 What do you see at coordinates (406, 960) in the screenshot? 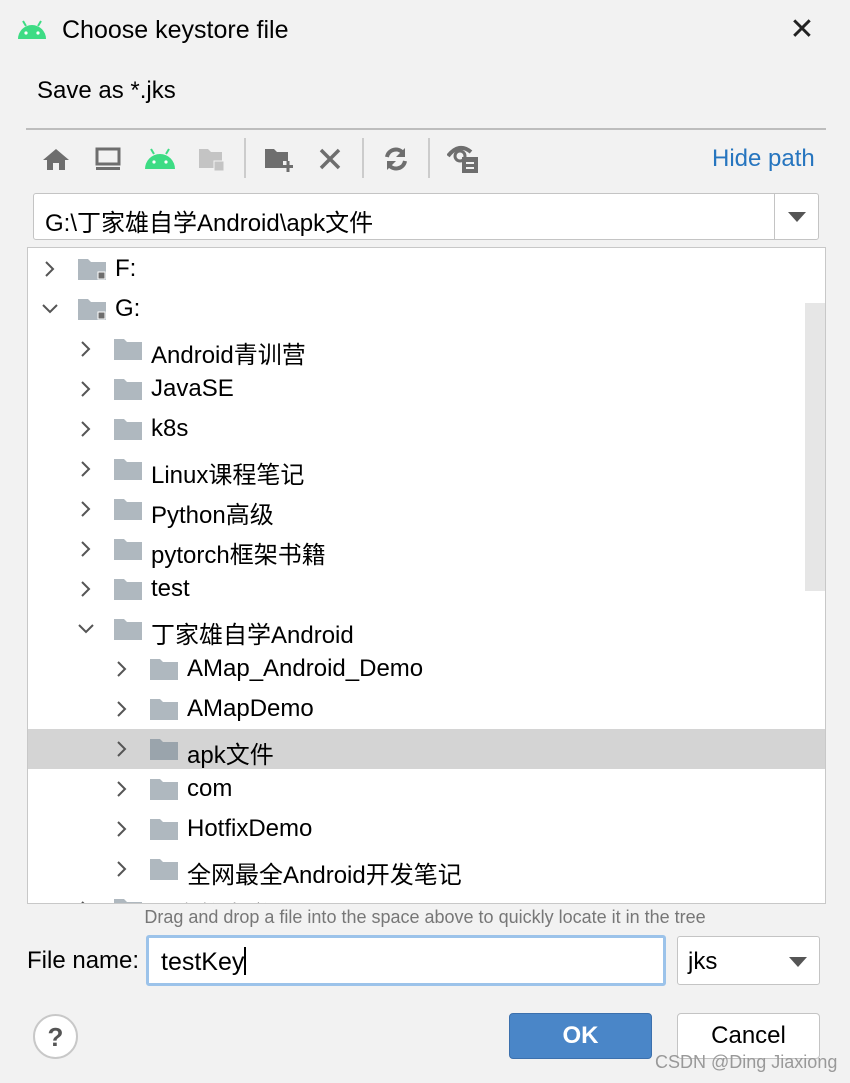
I see `file-name-input: testKey` at bounding box center [406, 960].